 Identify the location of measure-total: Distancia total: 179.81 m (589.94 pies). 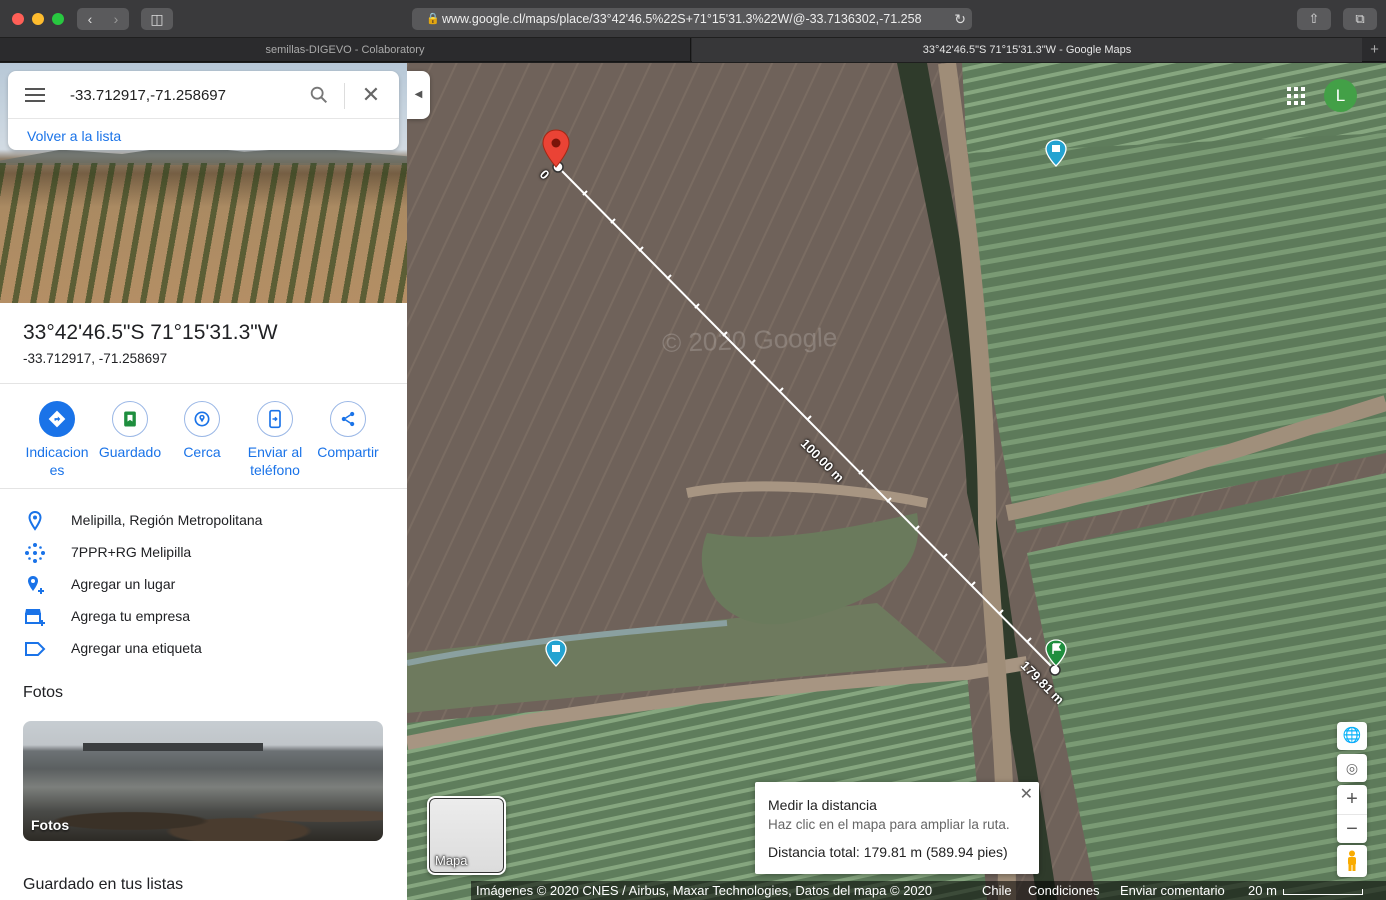
(888, 852).